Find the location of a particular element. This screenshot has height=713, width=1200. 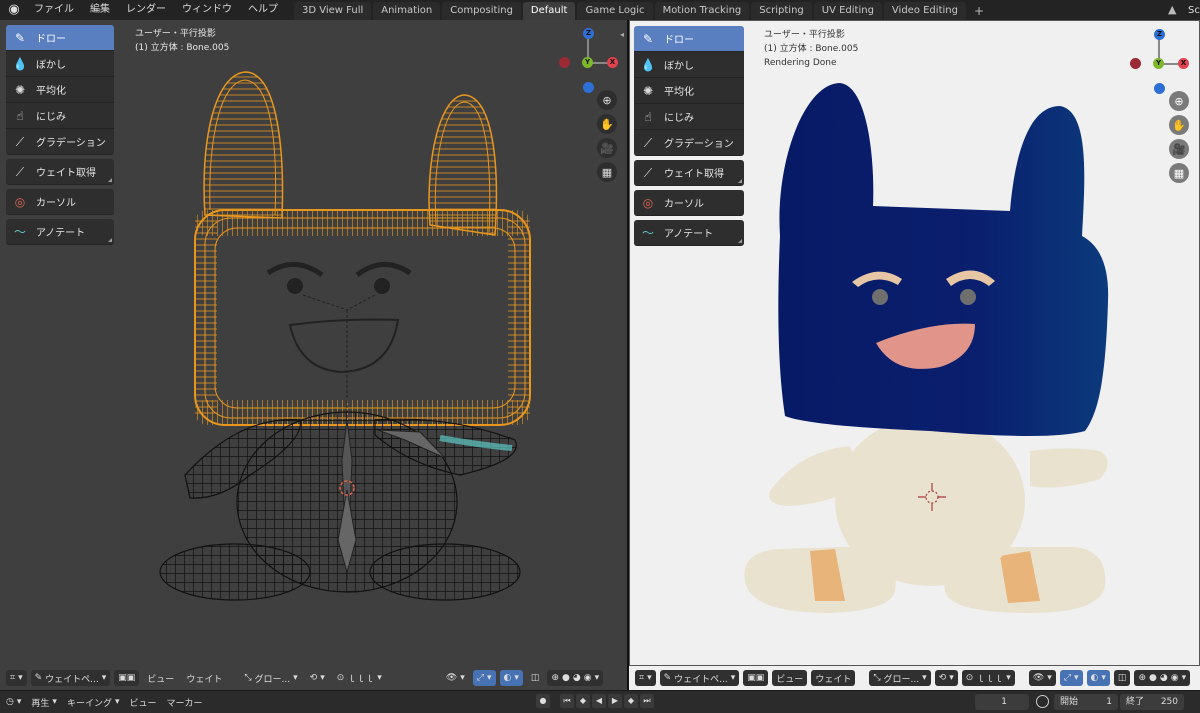

navigation-gizmo-right: Z X Y is located at coordinates (1159, 62).